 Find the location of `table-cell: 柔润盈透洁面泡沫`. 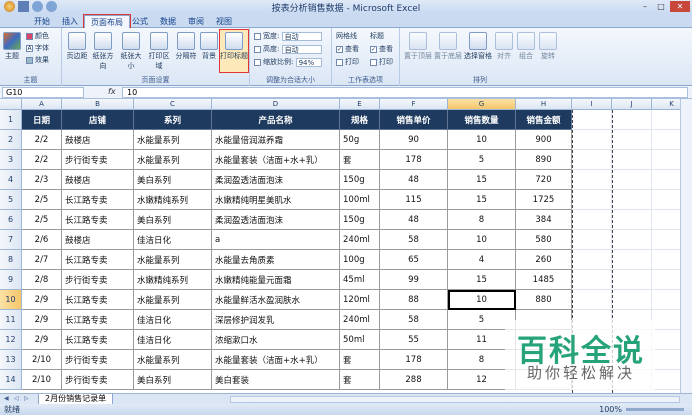

table-cell: 柔润盈透洁面泡沫 is located at coordinates (276, 180).